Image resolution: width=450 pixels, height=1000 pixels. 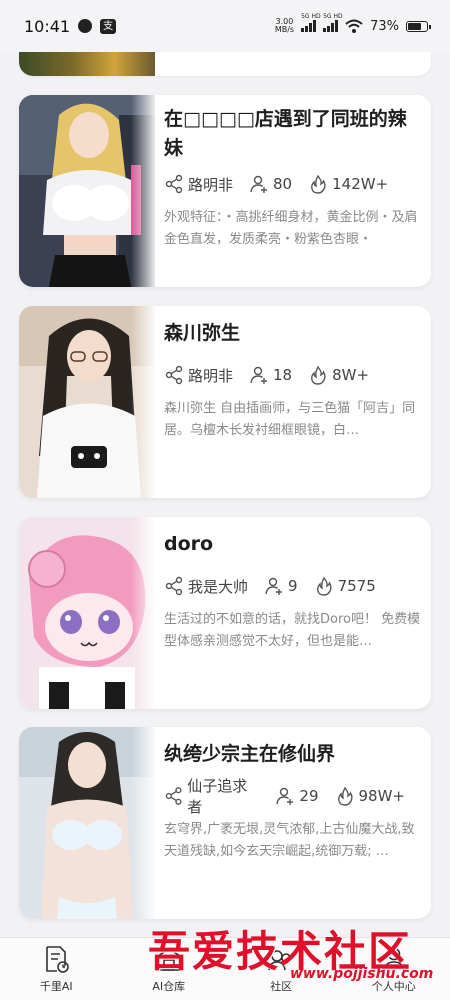 I want to click on network-speed: 3.00 MB/s, so click(x=284, y=25).